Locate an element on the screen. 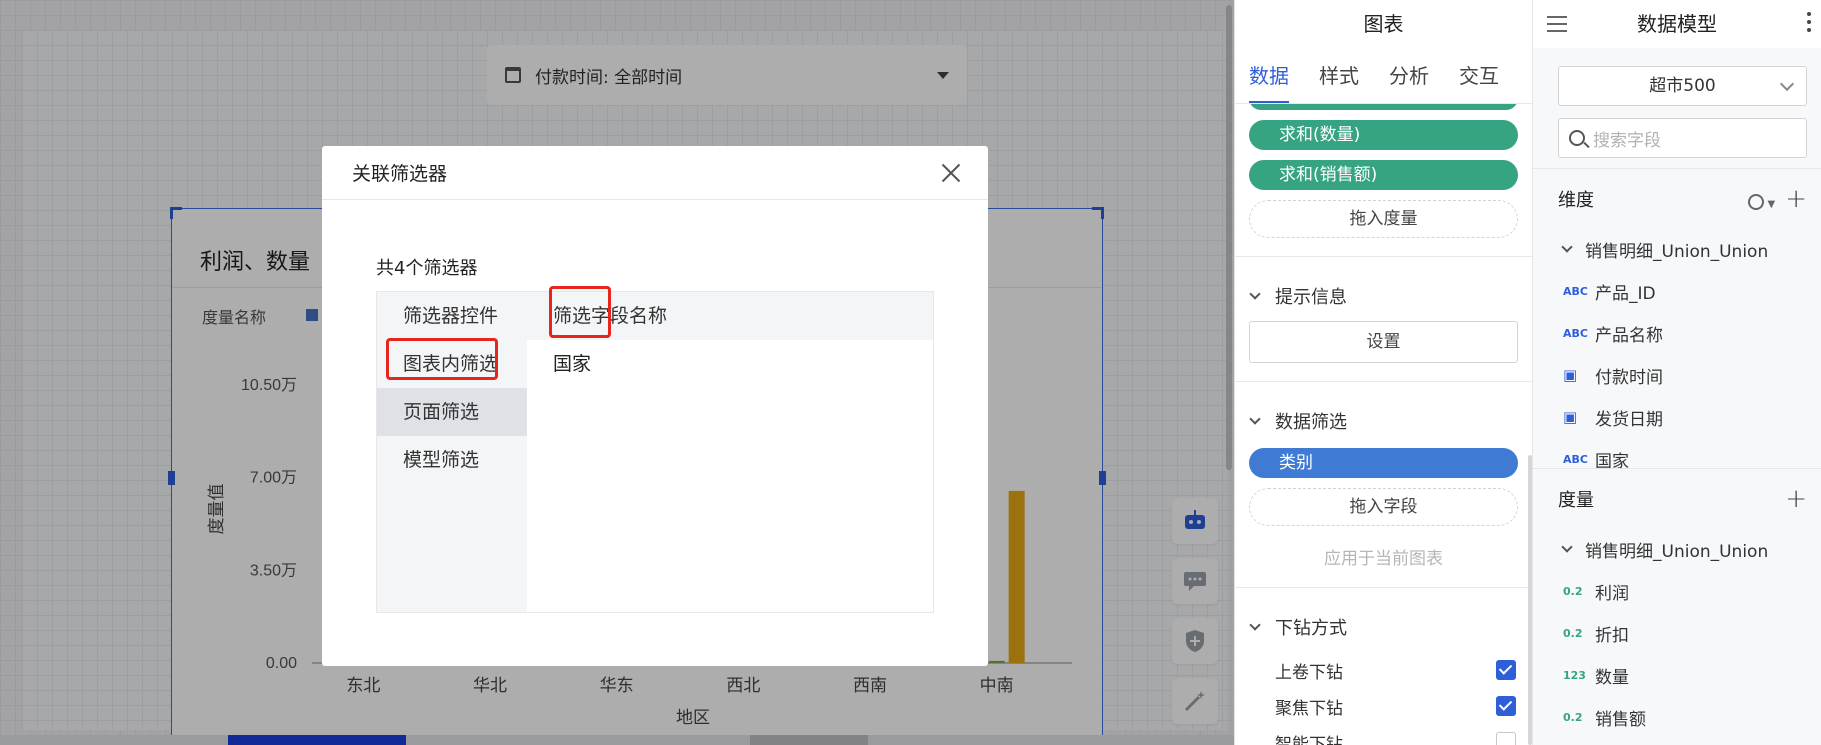  model-panel-header: 数据模型 is located at coordinates (1677, 24).